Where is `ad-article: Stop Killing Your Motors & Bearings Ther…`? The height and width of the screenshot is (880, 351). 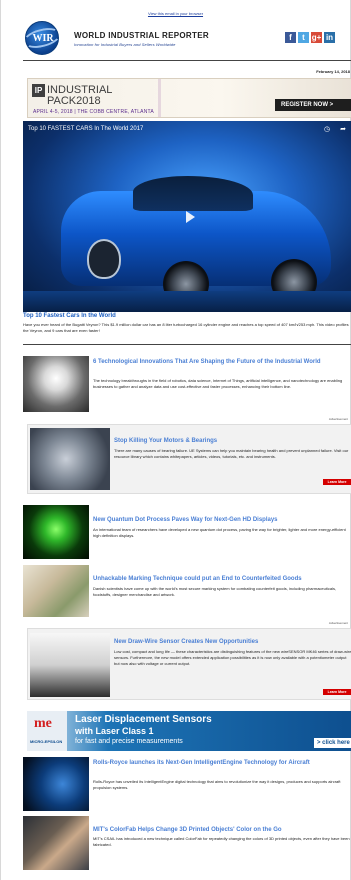 ad-article: Stop Killing Your Motors & Bearings Ther… is located at coordinates (189, 459).